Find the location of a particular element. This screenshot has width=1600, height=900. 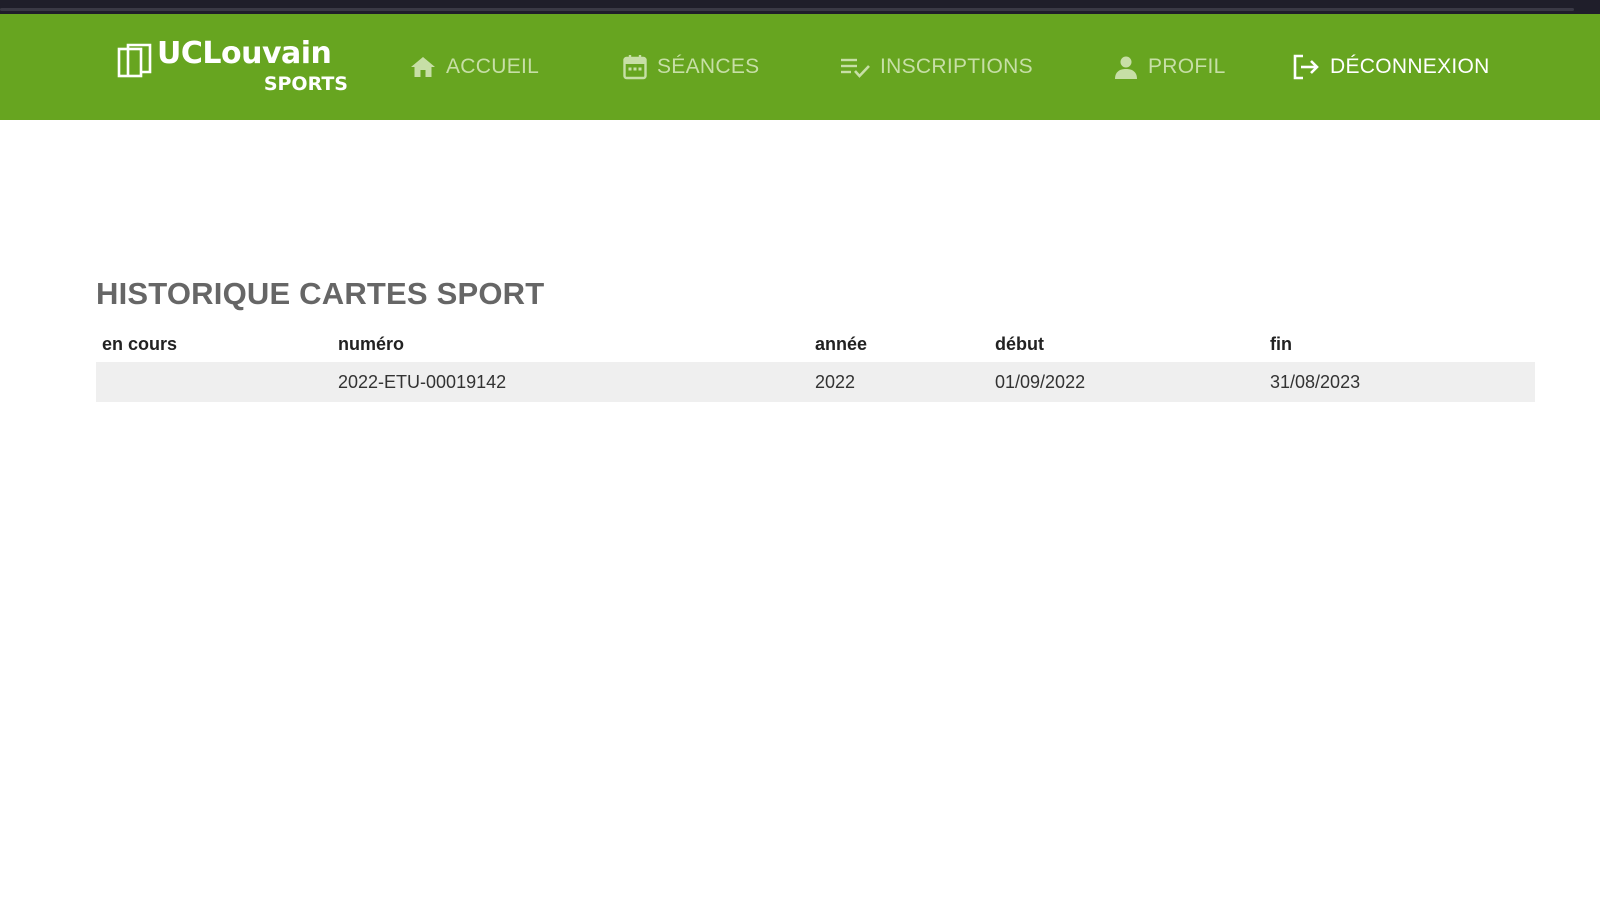

cell-en-cours is located at coordinates (214, 382).